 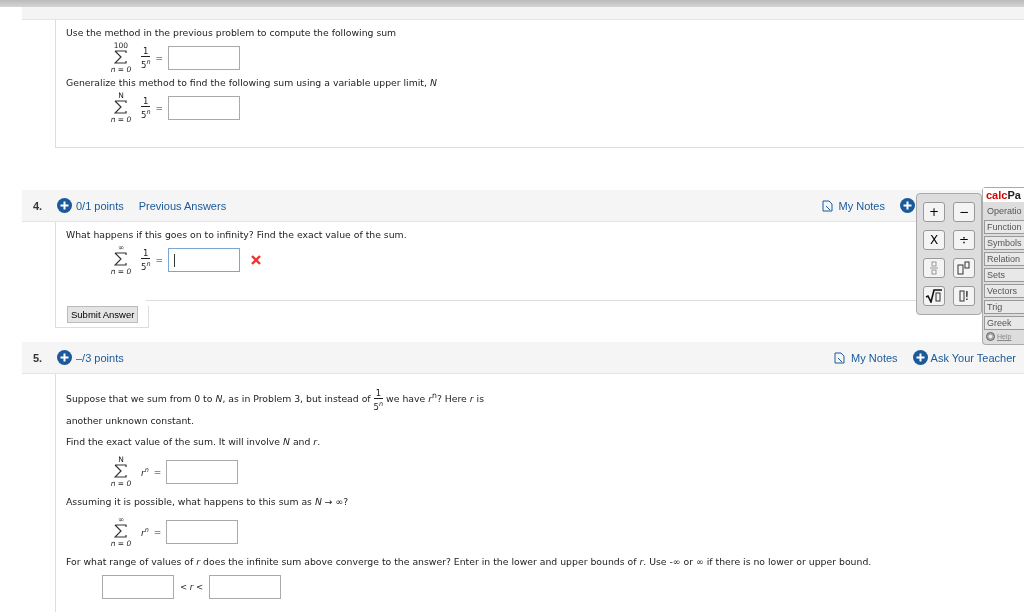 I want to click on calc-key: !, so click(x=964, y=296).